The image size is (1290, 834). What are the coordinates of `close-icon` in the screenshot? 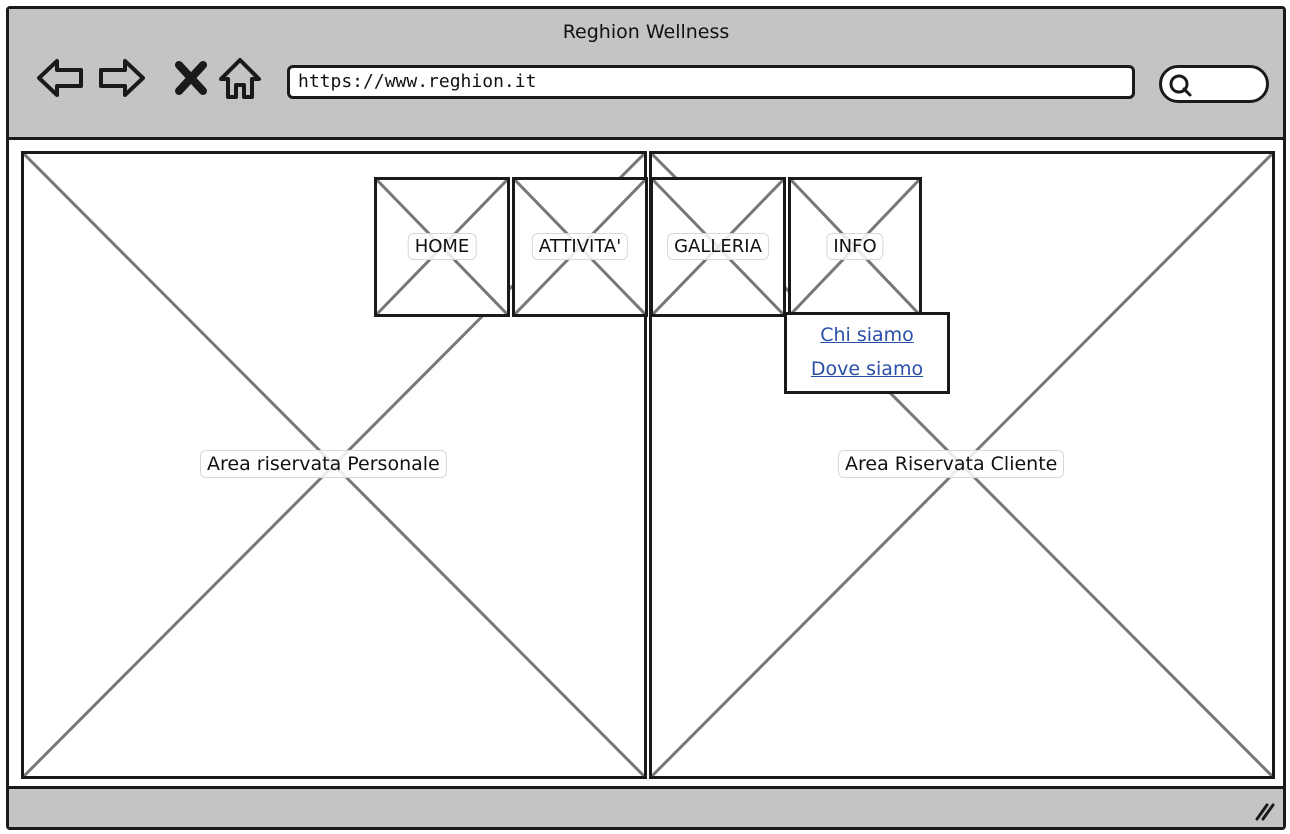 It's located at (192, 78).